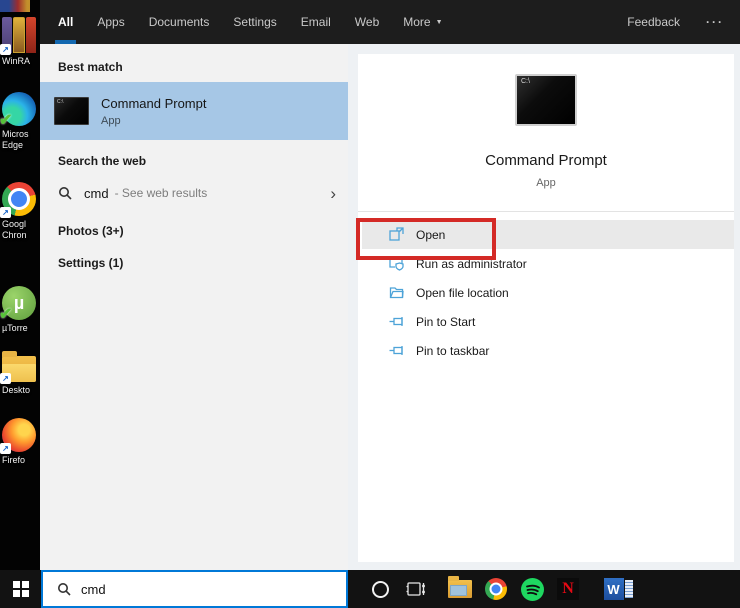  What do you see at coordinates (548, 350) in the screenshot?
I see `action-pin-to-taskbar: Pin to taskbar` at bounding box center [548, 350].